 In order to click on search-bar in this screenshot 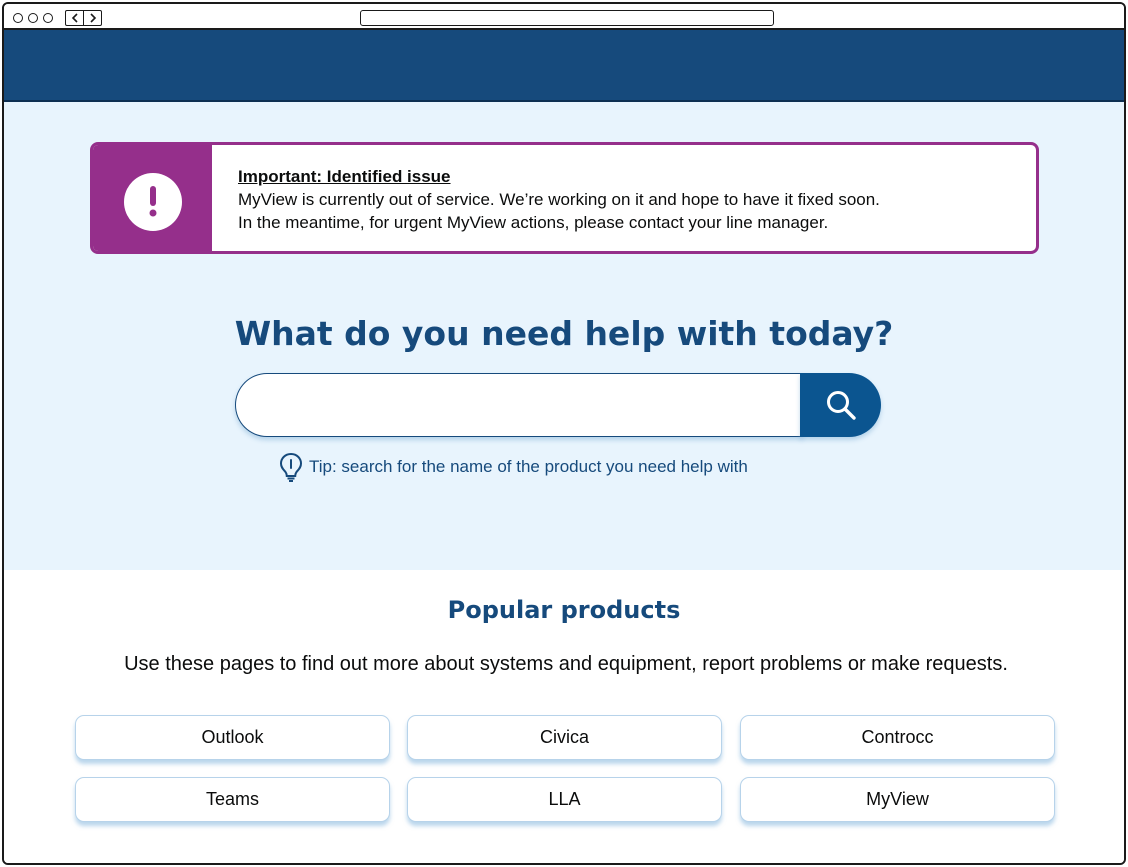, I will do `click(558, 405)`.